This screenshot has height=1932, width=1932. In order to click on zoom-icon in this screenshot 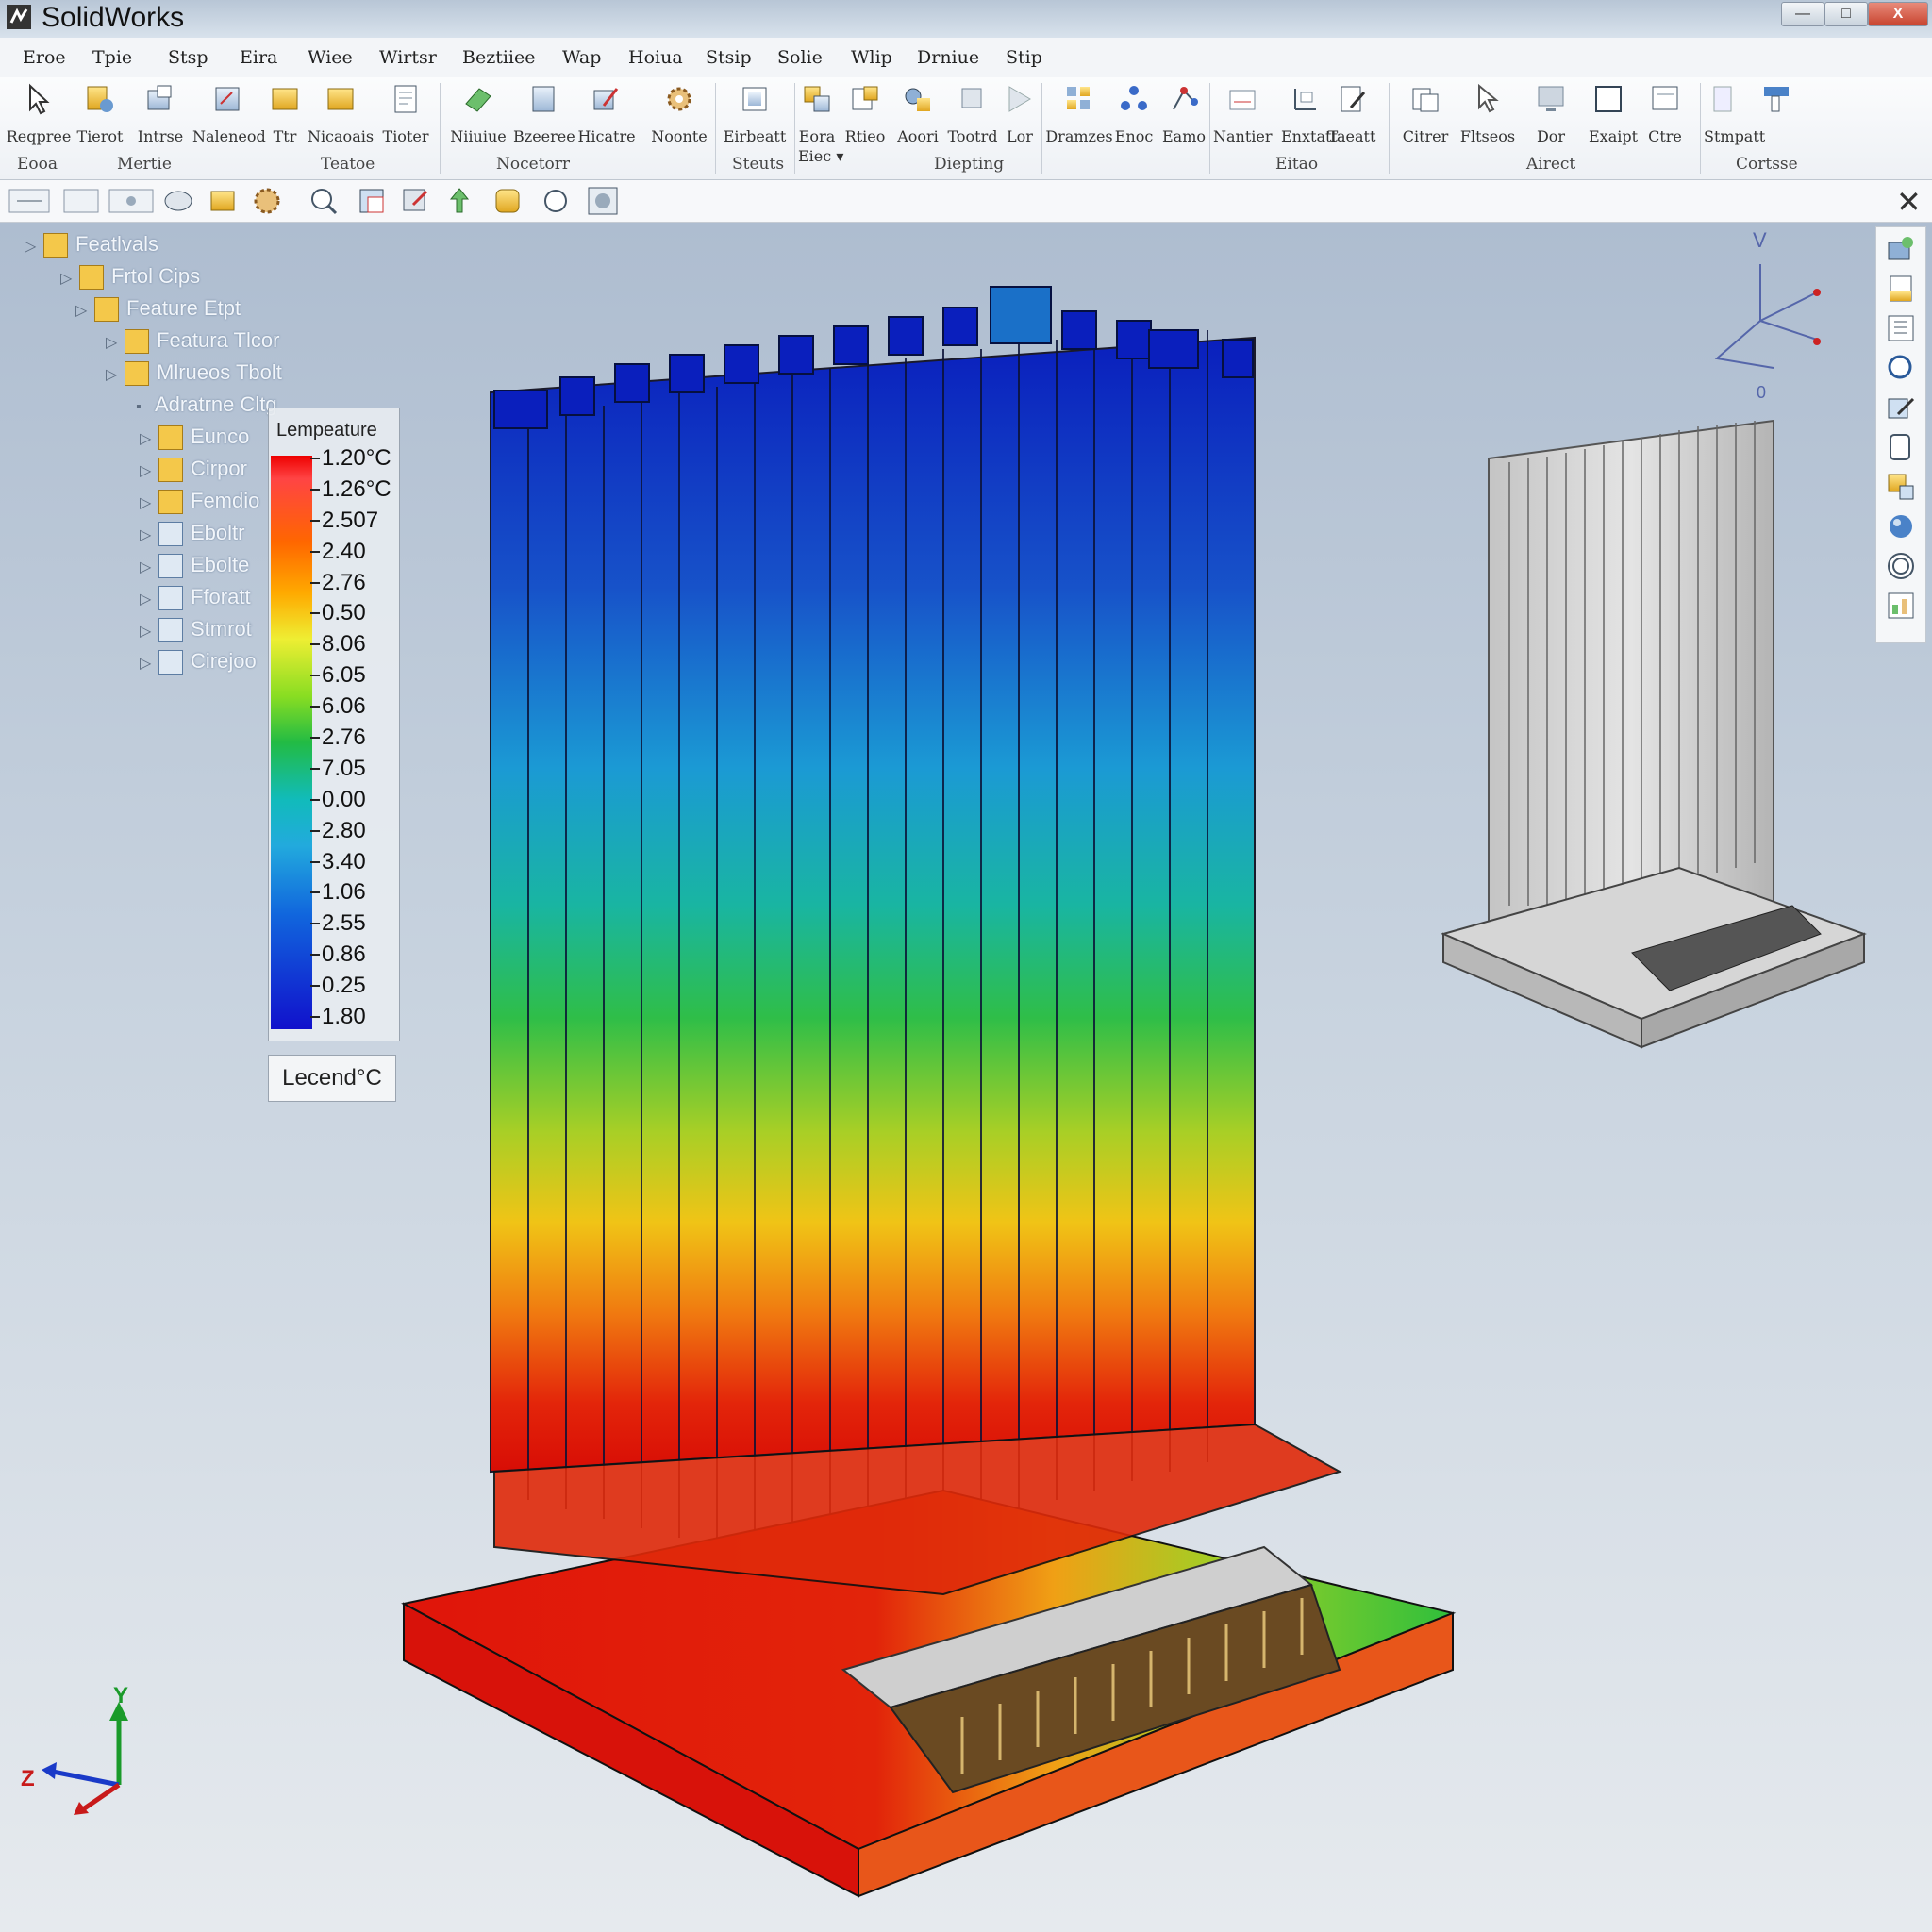, I will do `click(324, 201)`.